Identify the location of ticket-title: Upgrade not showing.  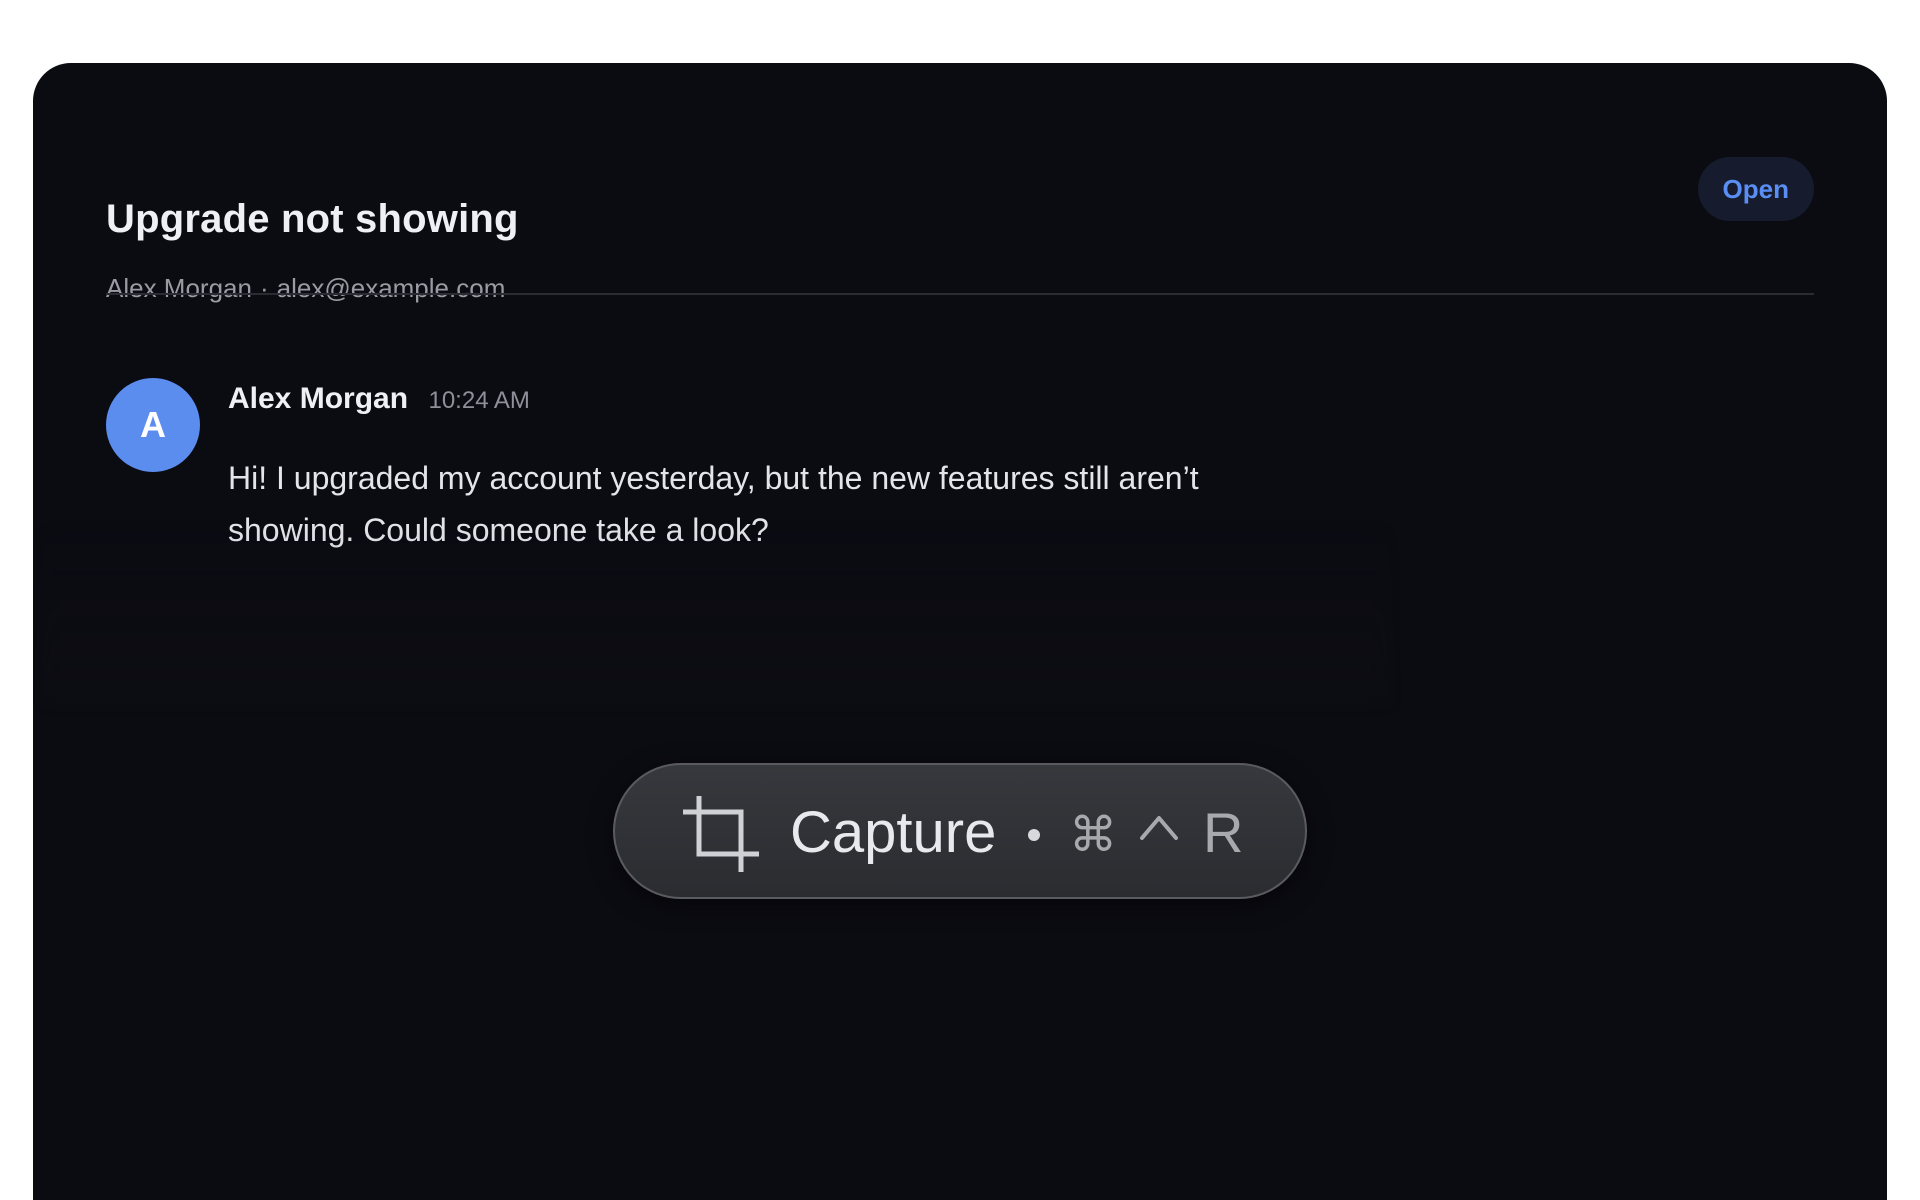
(312, 219).